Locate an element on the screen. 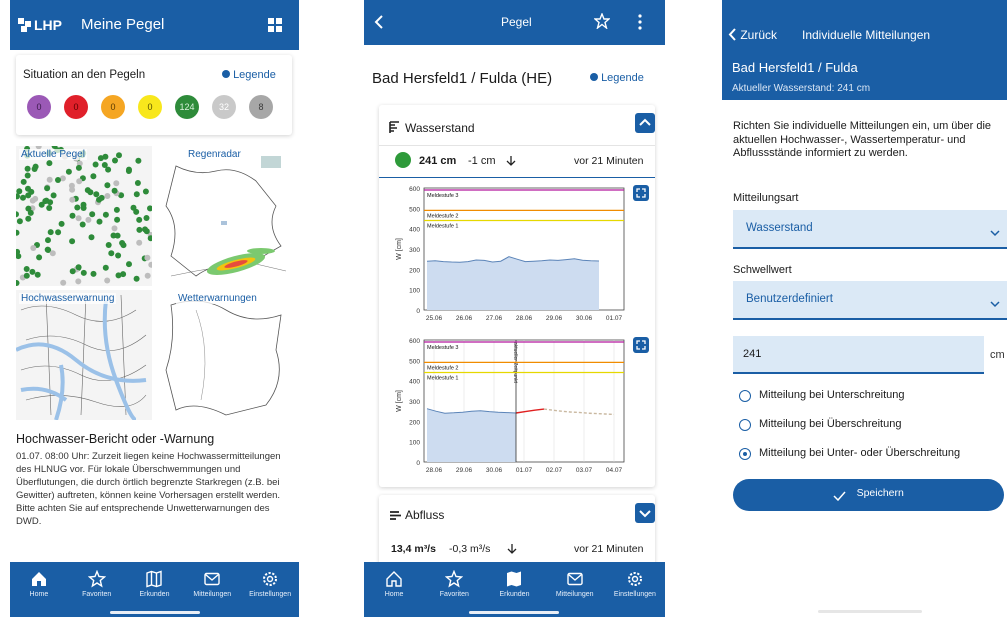 Image resolution: width=1007 pixels, height=617 pixels. status-dot is located at coordinates (403, 160).